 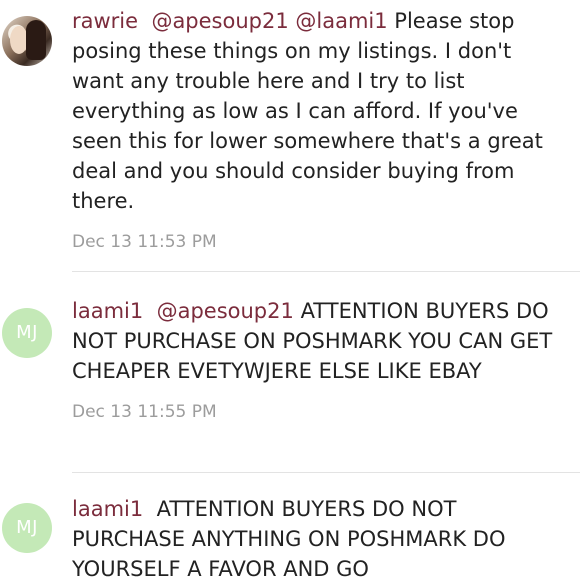 What do you see at coordinates (269, 21) in the screenshot?
I see `comment-mentions: @apesoup21 @laami1` at bounding box center [269, 21].